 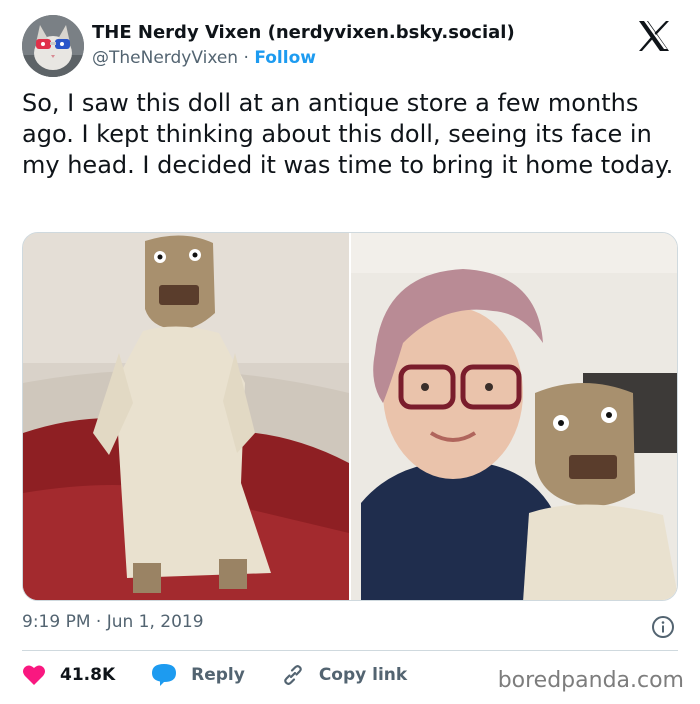 What do you see at coordinates (350, 650) in the screenshot?
I see `divider` at bounding box center [350, 650].